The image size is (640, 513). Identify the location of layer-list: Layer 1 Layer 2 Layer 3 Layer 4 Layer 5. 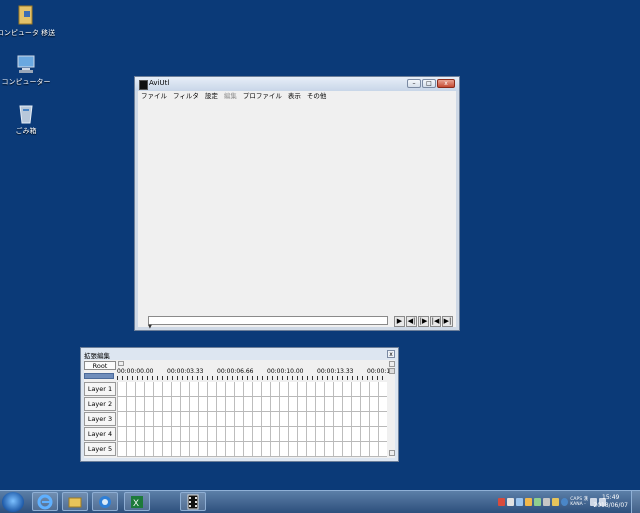
(235, 419).